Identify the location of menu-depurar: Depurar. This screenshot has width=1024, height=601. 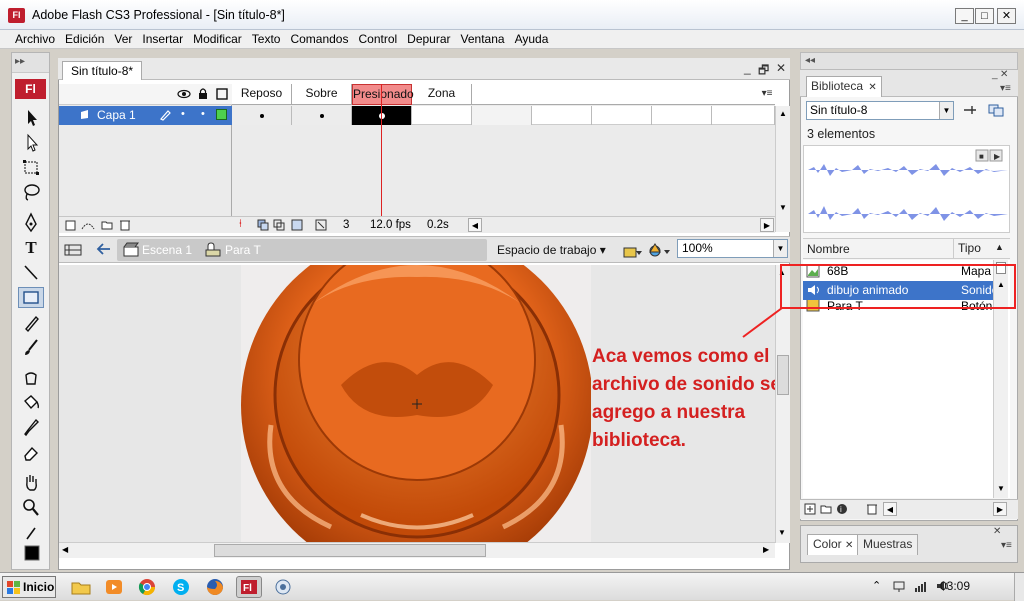
(428, 39).